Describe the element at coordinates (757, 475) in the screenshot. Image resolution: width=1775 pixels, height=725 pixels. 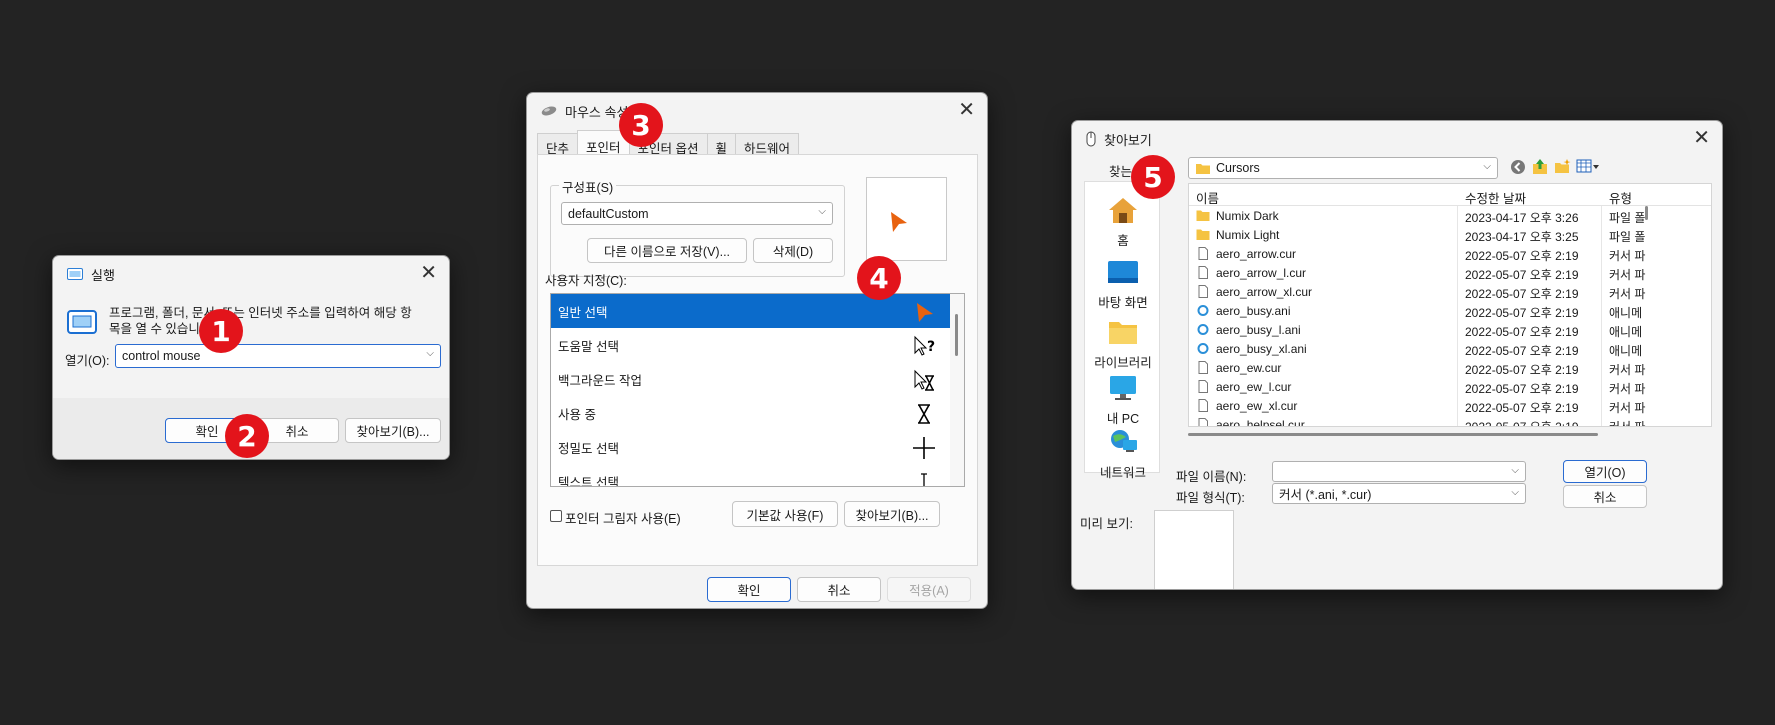
I see `cursor-item-text: 텍스트 선택` at that location.